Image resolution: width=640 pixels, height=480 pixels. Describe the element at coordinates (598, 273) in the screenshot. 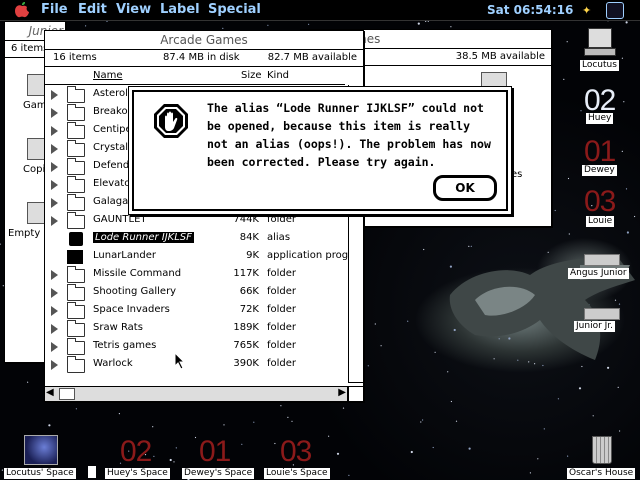

I see `desktop-icon-label: Angus Junior` at that location.